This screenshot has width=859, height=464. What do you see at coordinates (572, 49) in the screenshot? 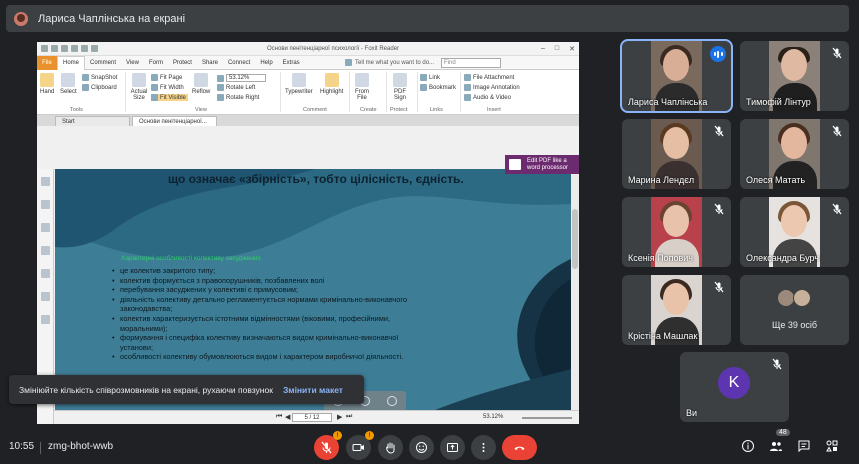
I see `close-icon: ✕` at bounding box center [572, 49].